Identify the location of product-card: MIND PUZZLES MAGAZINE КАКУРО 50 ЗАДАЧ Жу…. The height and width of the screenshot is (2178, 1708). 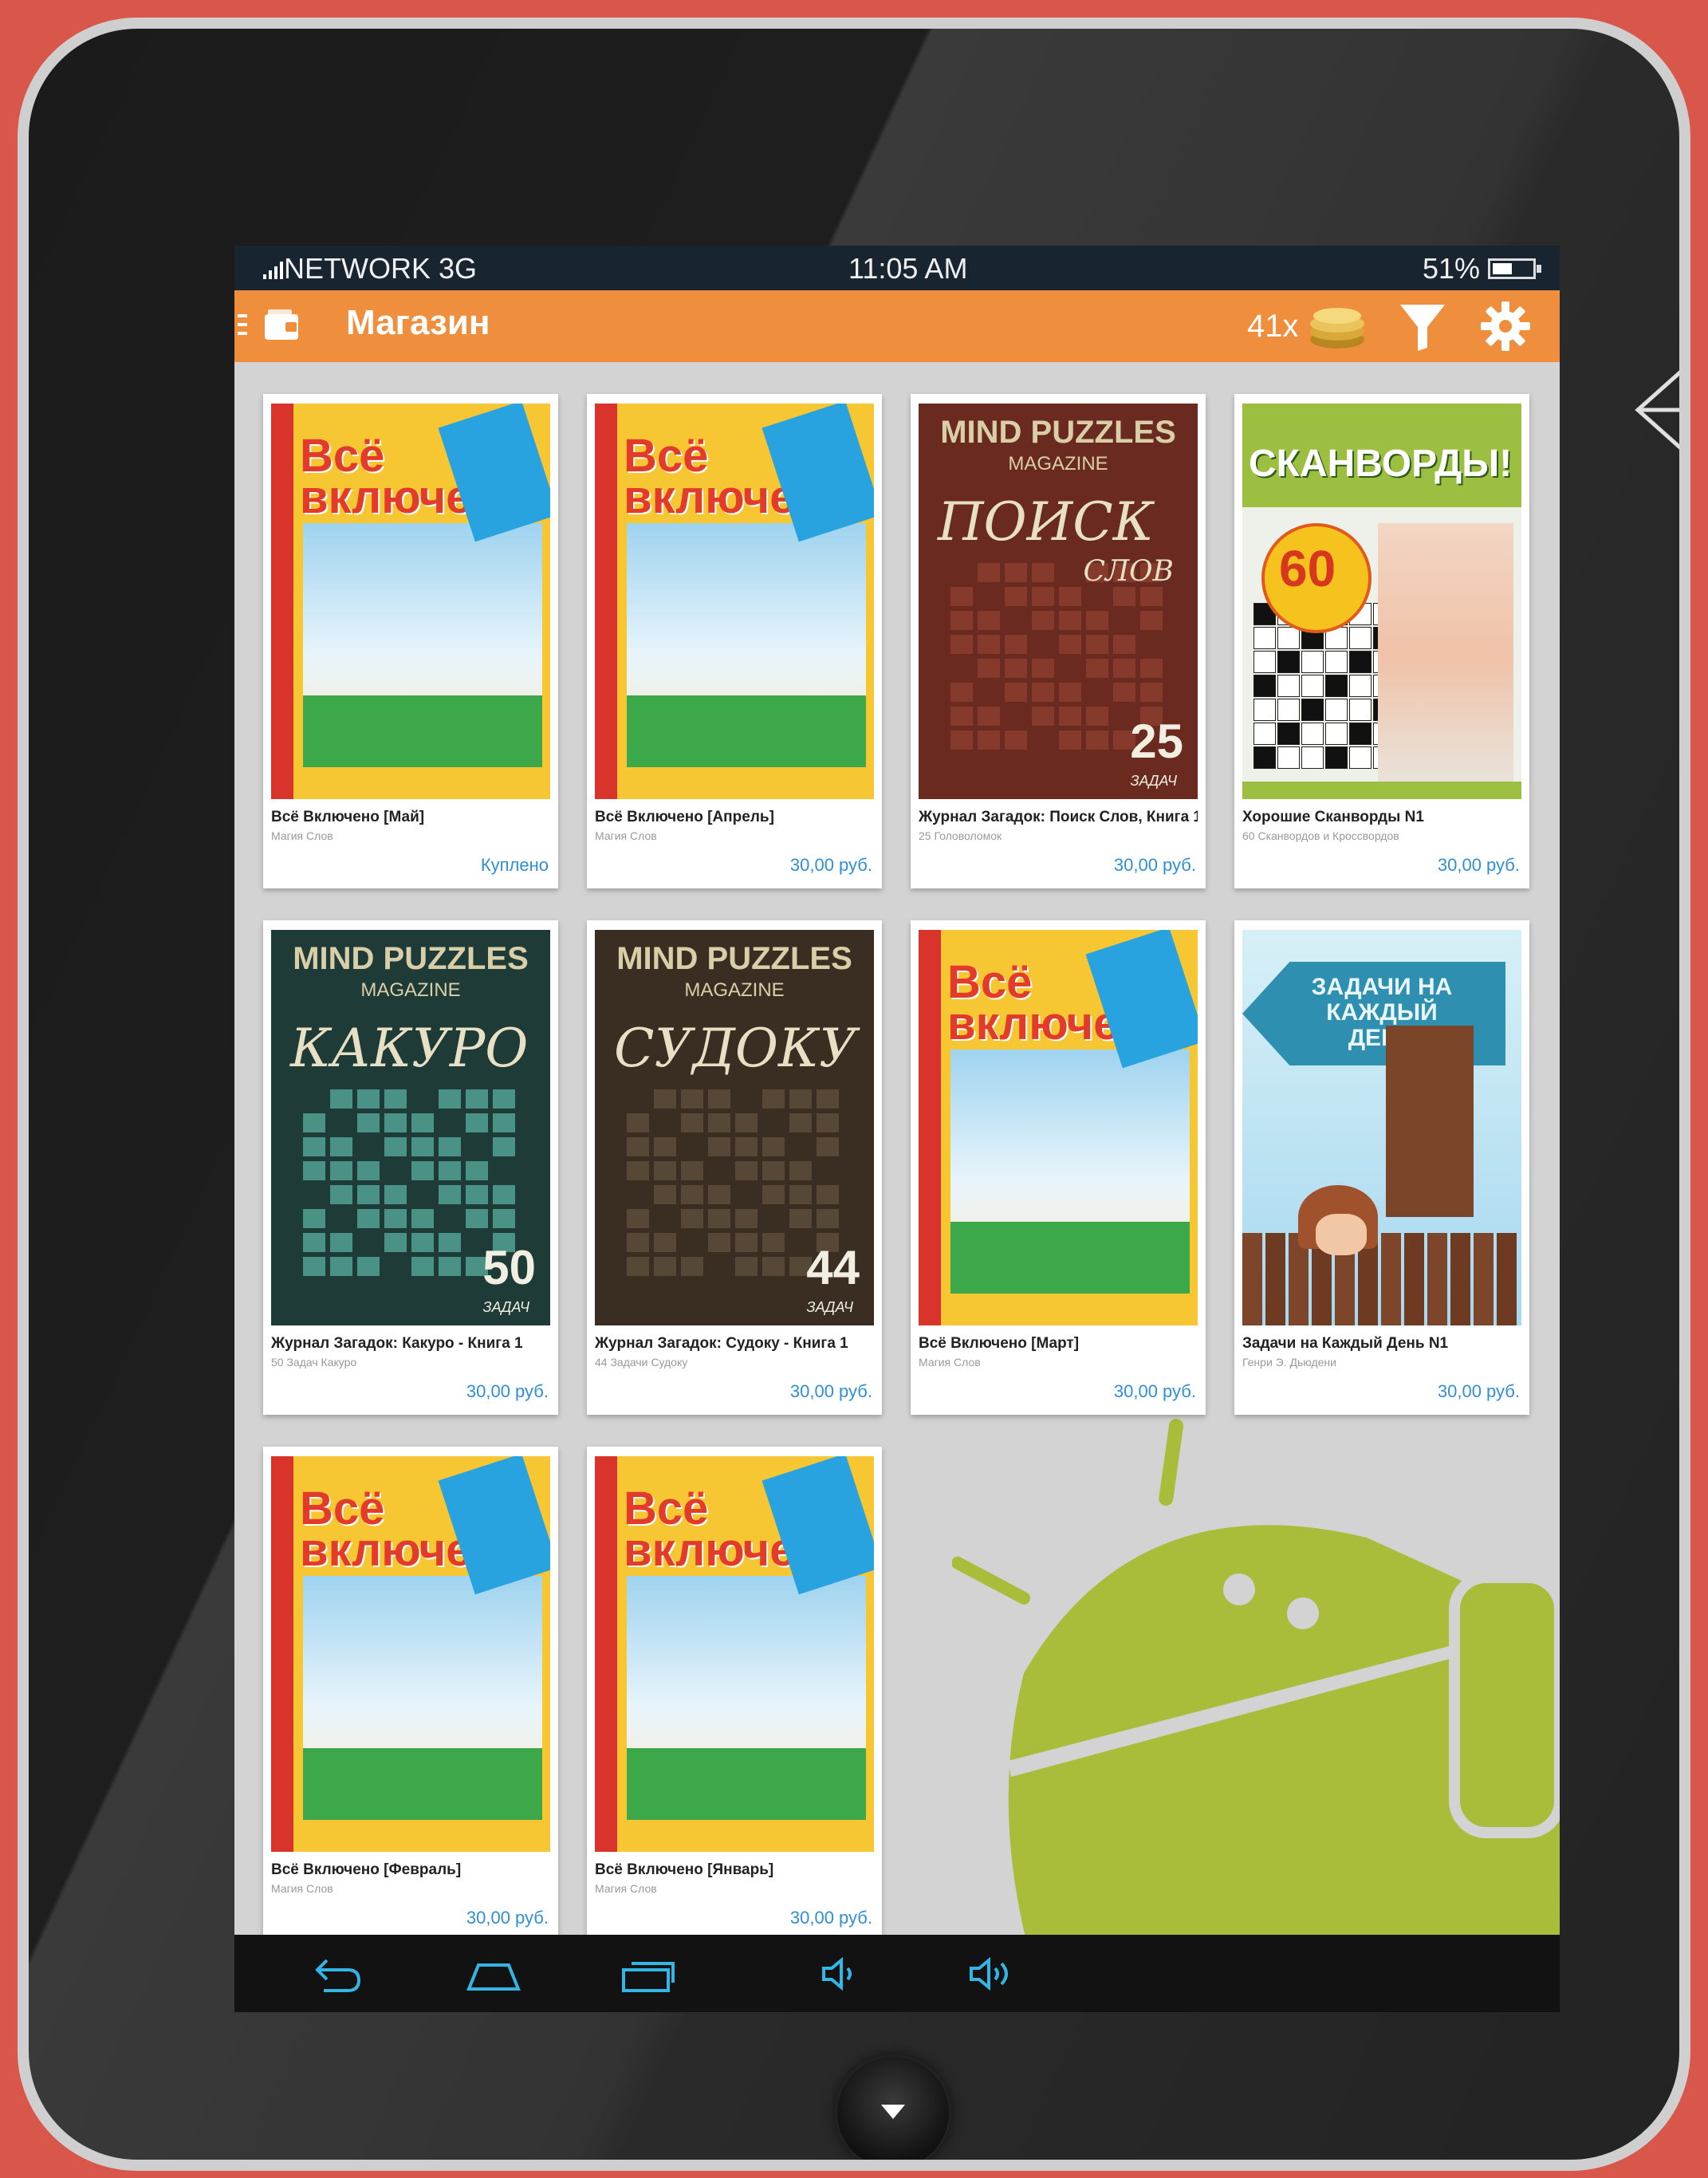
(411, 1167).